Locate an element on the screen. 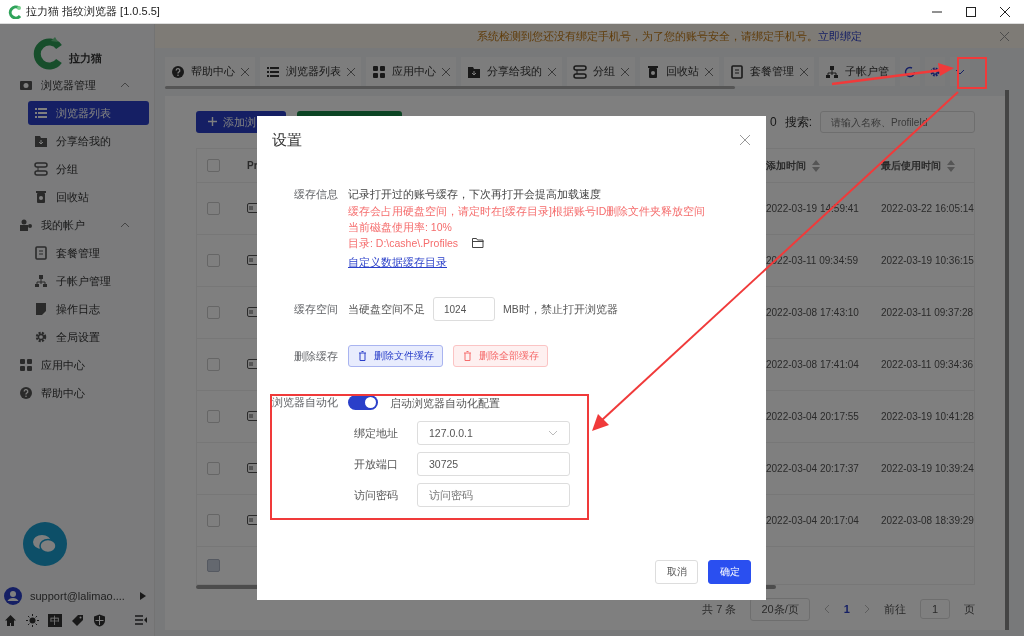 Image resolution: width=1024 pixels, height=636 pixels. page-input: 1 is located at coordinates (934, 609).